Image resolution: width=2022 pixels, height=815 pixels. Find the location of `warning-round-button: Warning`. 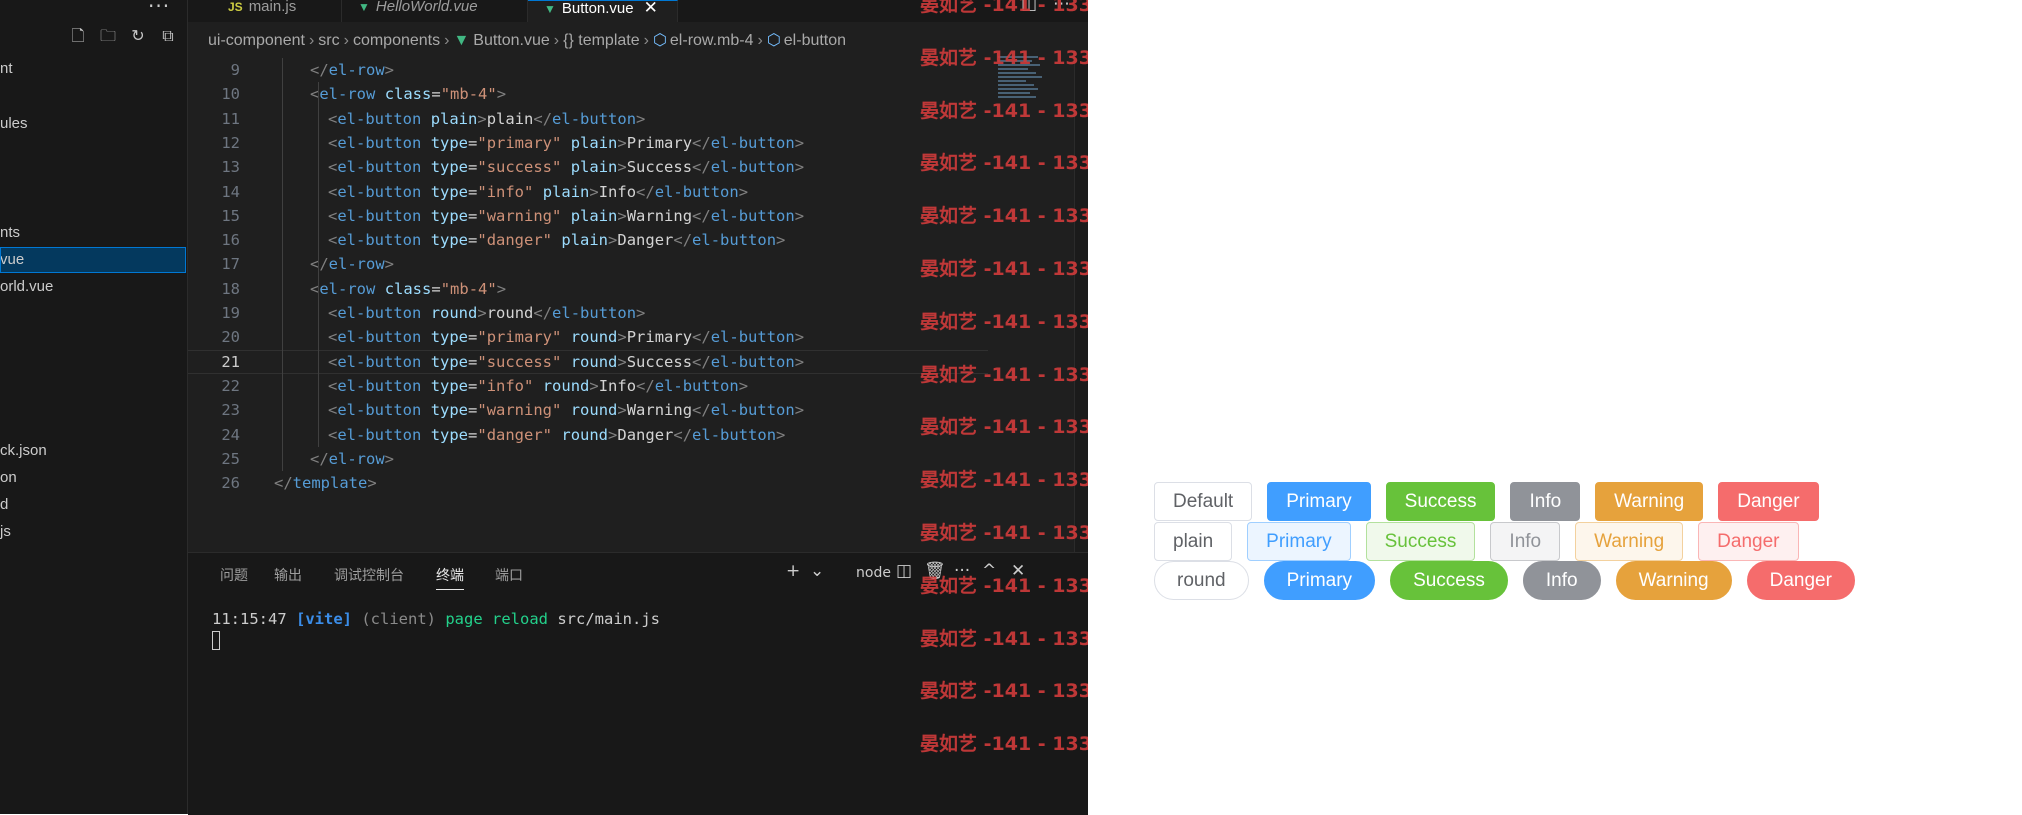

warning-round-button: Warning is located at coordinates (1673, 580).